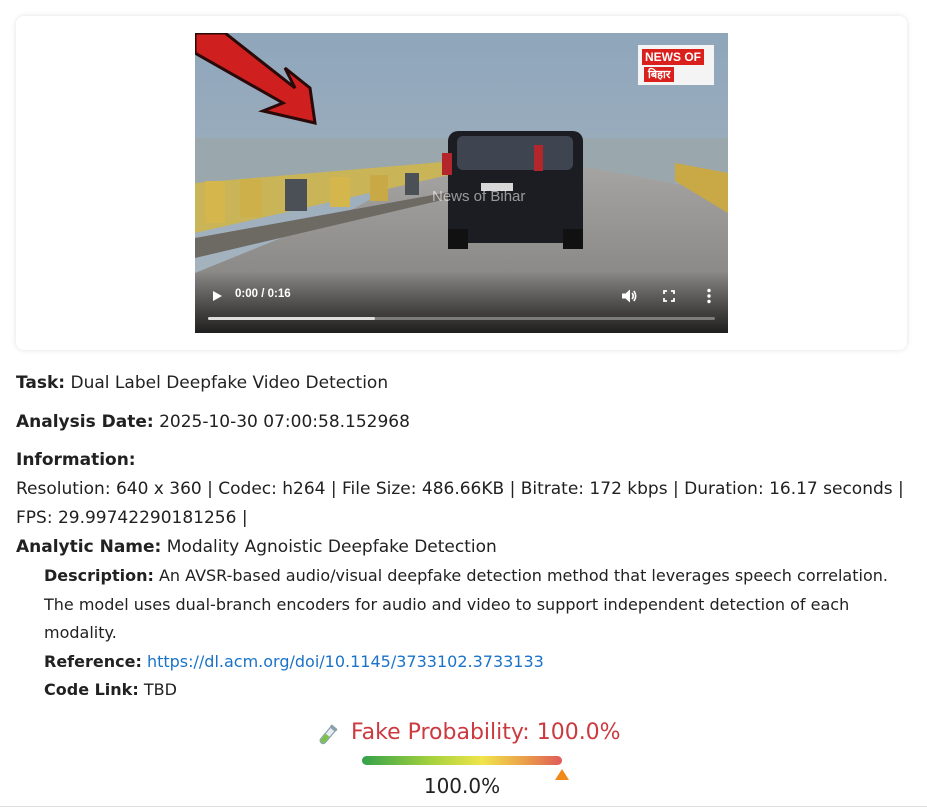  I want to click on video-watermark: News of Bihar, so click(479, 196).